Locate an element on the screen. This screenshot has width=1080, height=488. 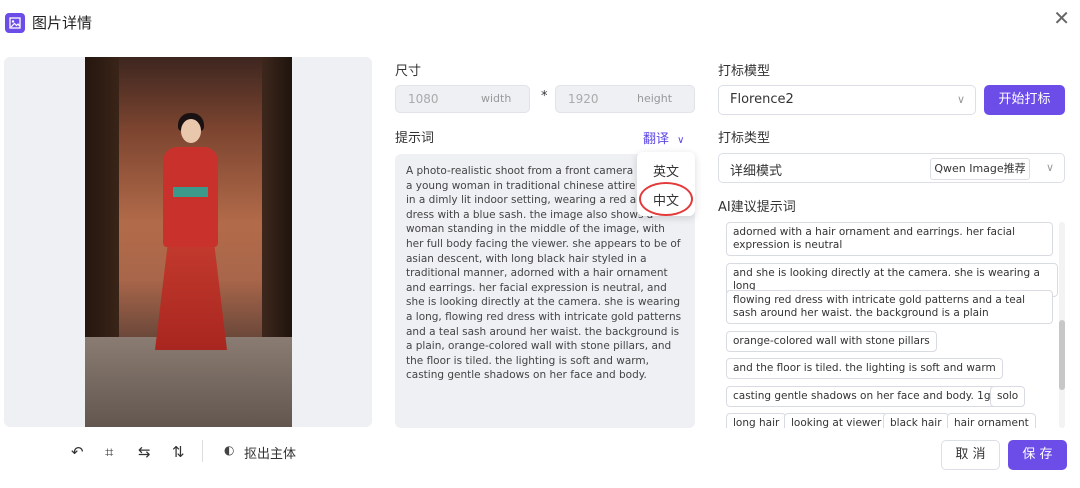
image-icon is located at coordinates (15, 23).